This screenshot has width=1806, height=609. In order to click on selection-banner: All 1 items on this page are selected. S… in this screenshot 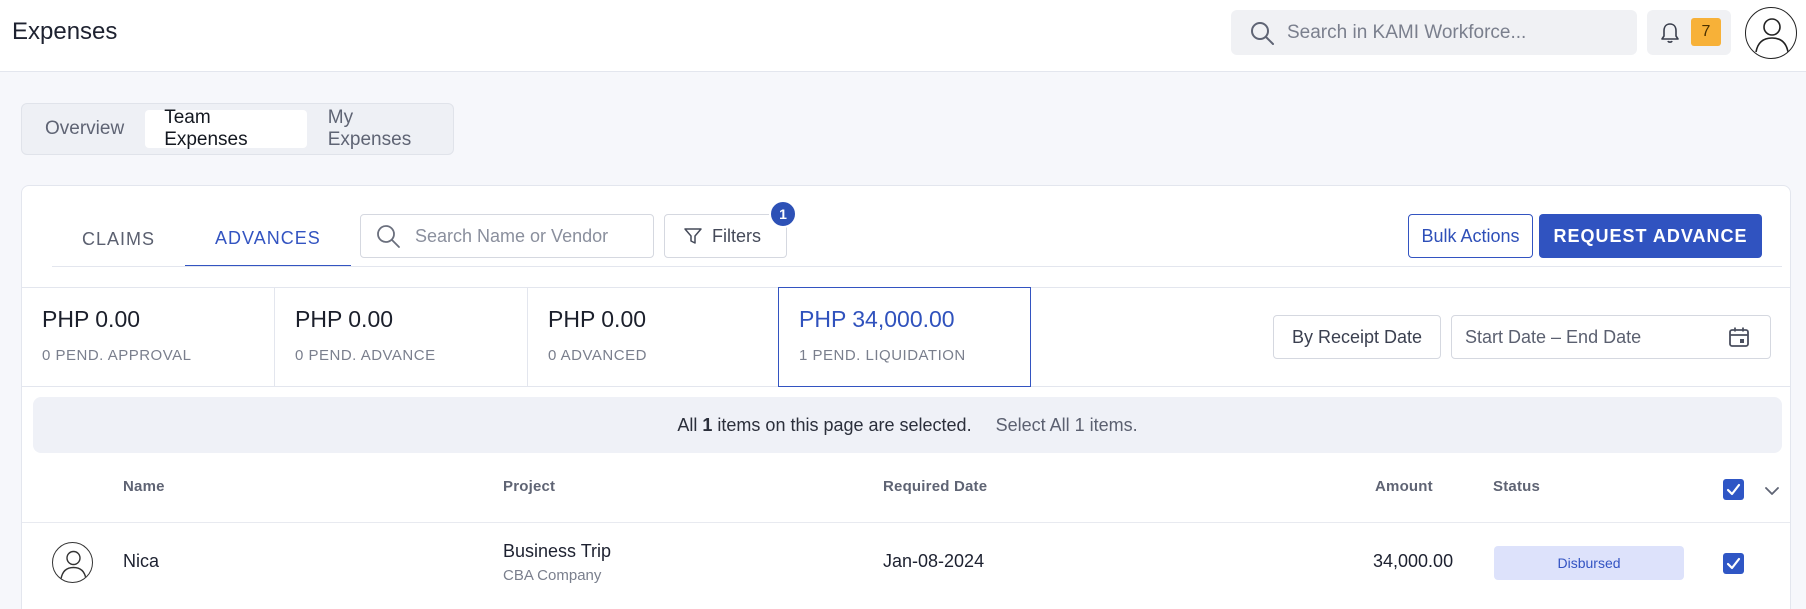, I will do `click(907, 425)`.